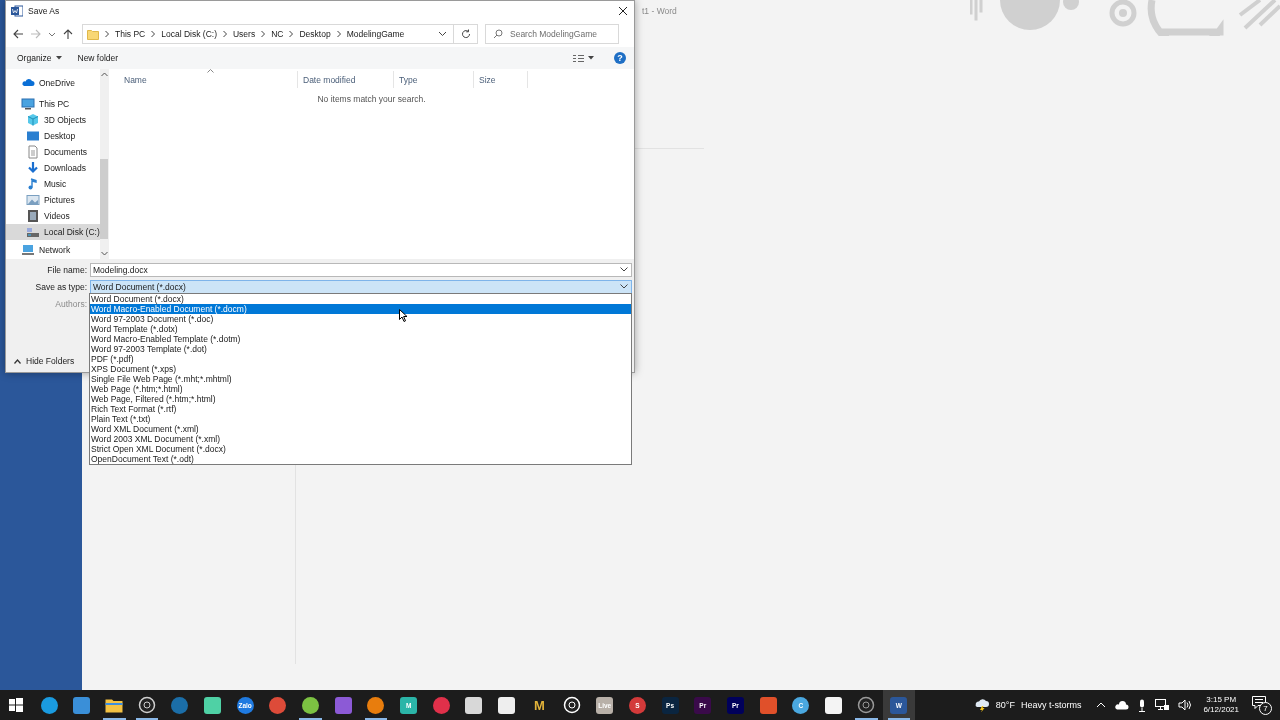 The height and width of the screenshot is (720, 1280). What do you see at coordinates (360, 349) in the screenshot?
I see `file-type-option: Word 97-2003 Template (*.dot)` at bounding box center [360, 349].